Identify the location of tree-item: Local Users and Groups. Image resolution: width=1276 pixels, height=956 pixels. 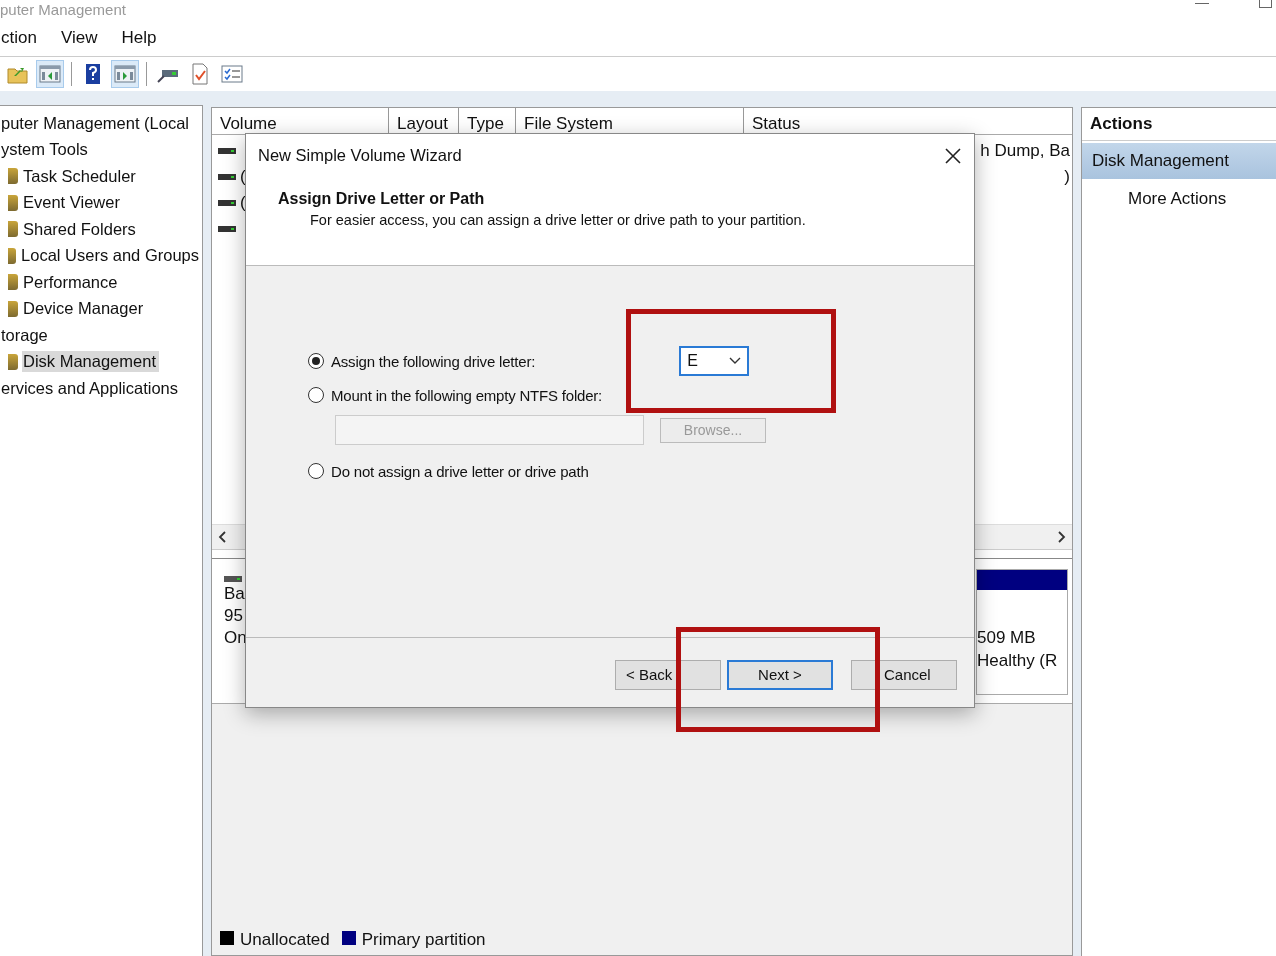
(111, 256).